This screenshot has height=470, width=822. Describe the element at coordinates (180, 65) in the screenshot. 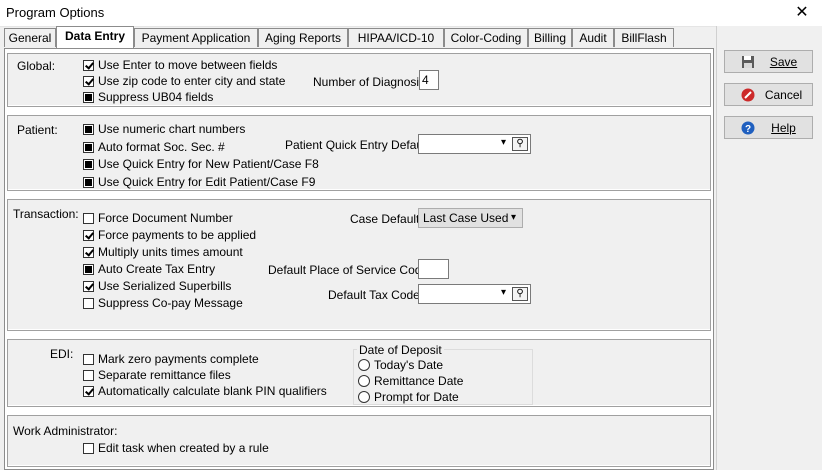

I see `use-enter-checkbox: Use Enter to move between fields` at that location.